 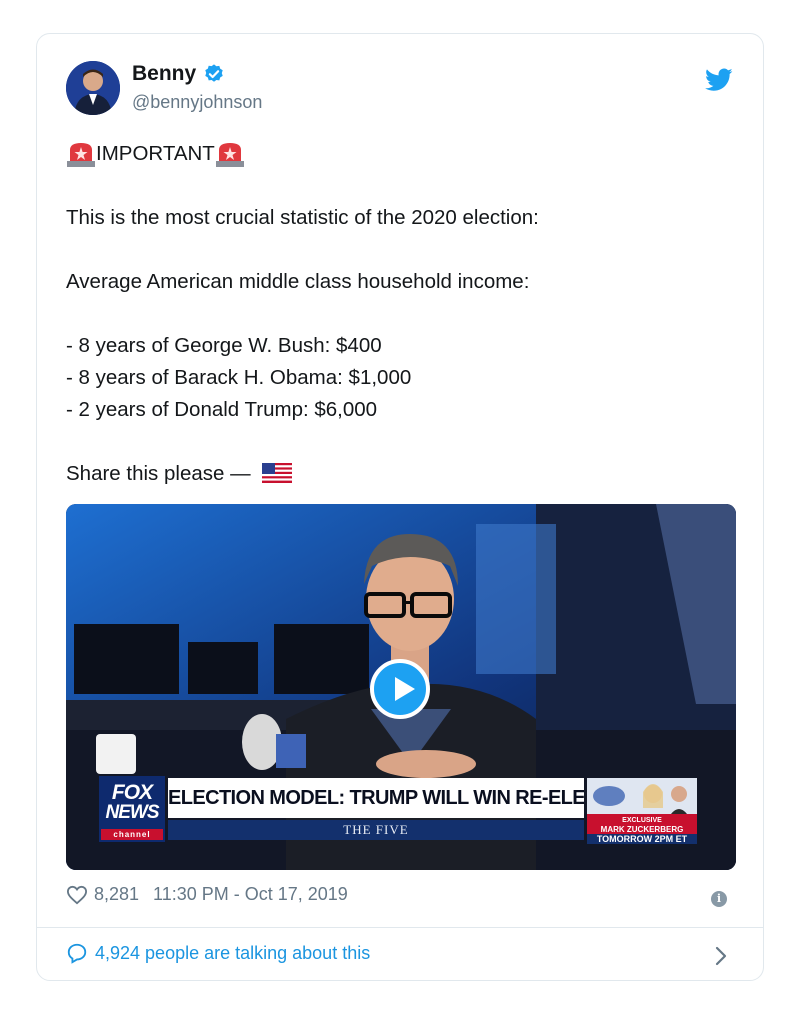 I want to click on income-list-item: - 8 years of George W. Bush: $400, so click(x=224, y=345).